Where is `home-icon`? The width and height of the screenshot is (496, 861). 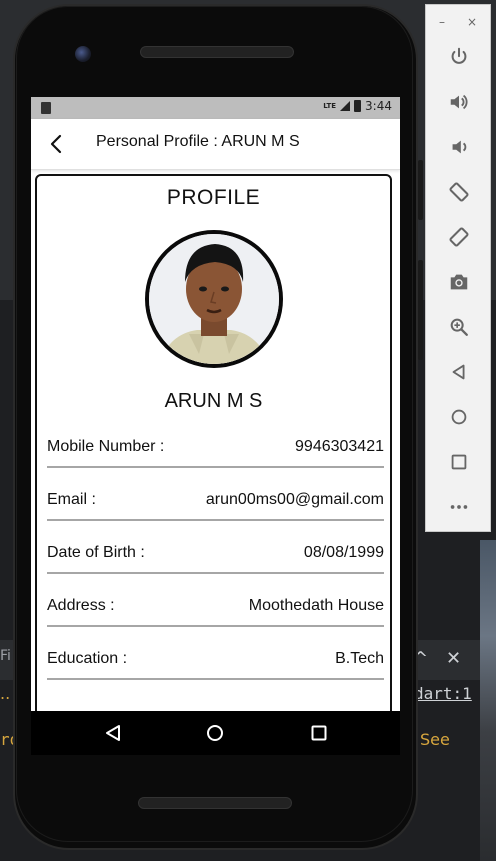 home-icon is located at coordinates (459, 417).